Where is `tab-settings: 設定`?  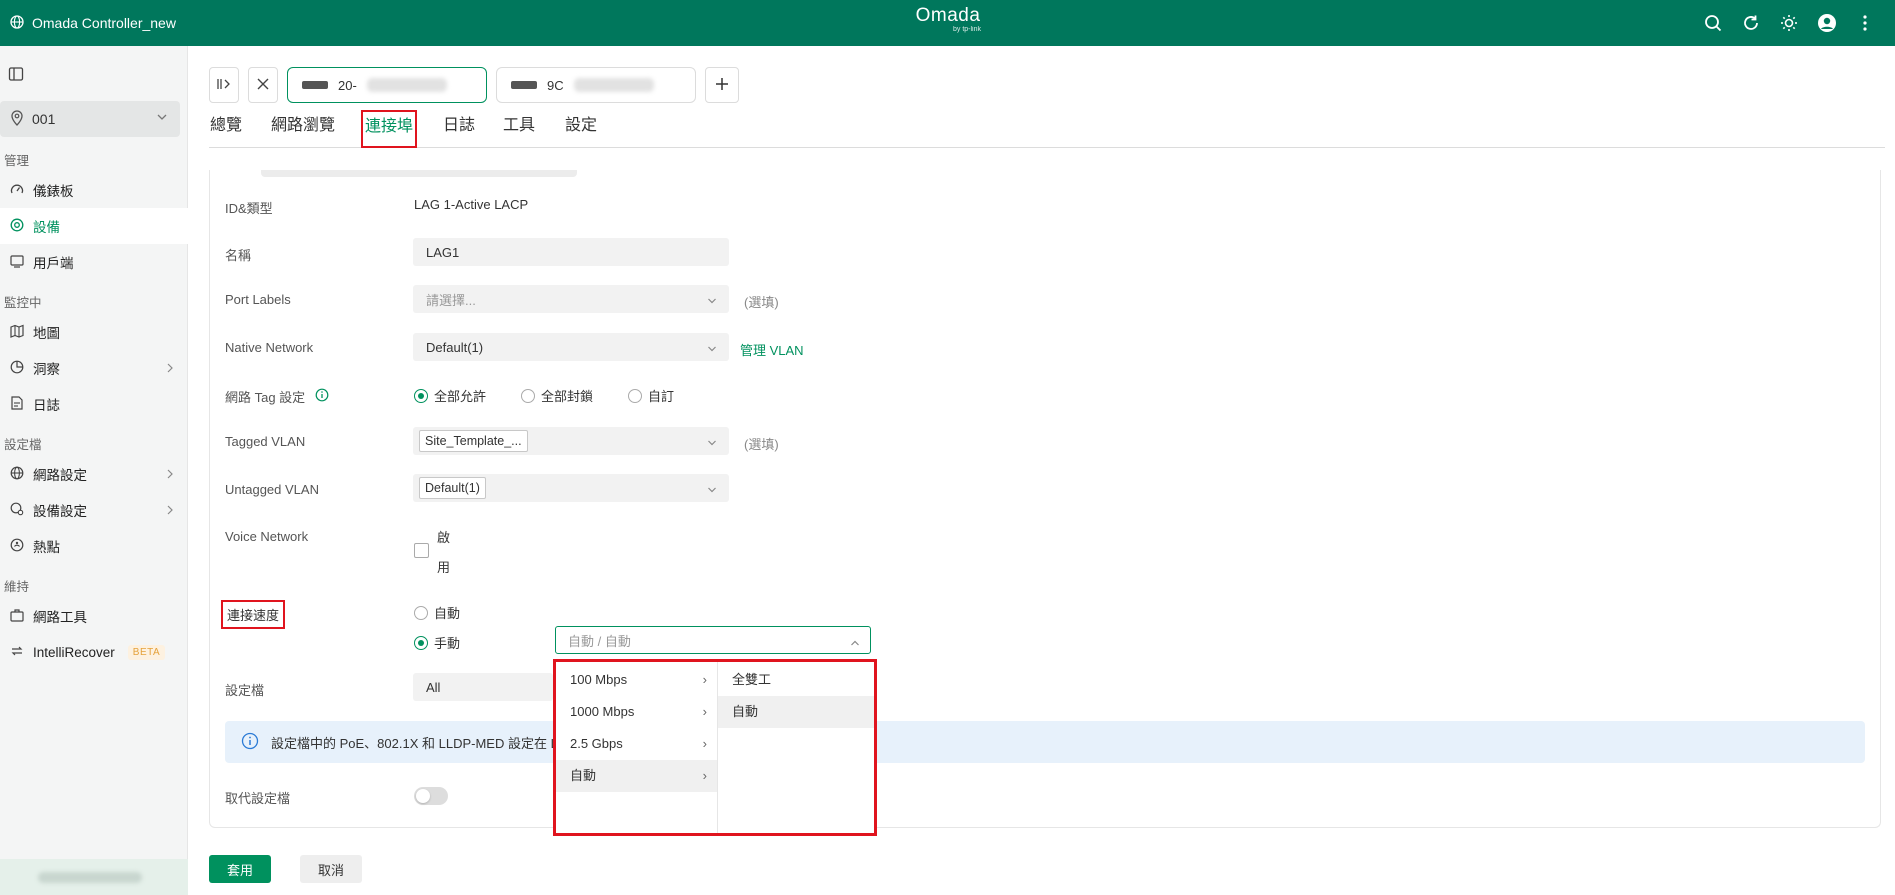
tab-settings: 設定 is located at coordinates (581, 129).